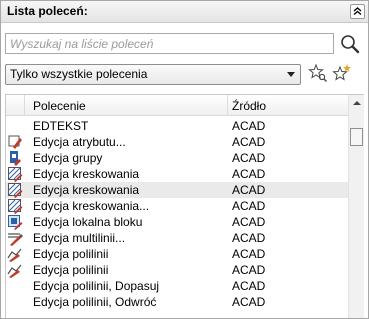  I want to click on command-name: Edycja grupy, so click(68, 158).